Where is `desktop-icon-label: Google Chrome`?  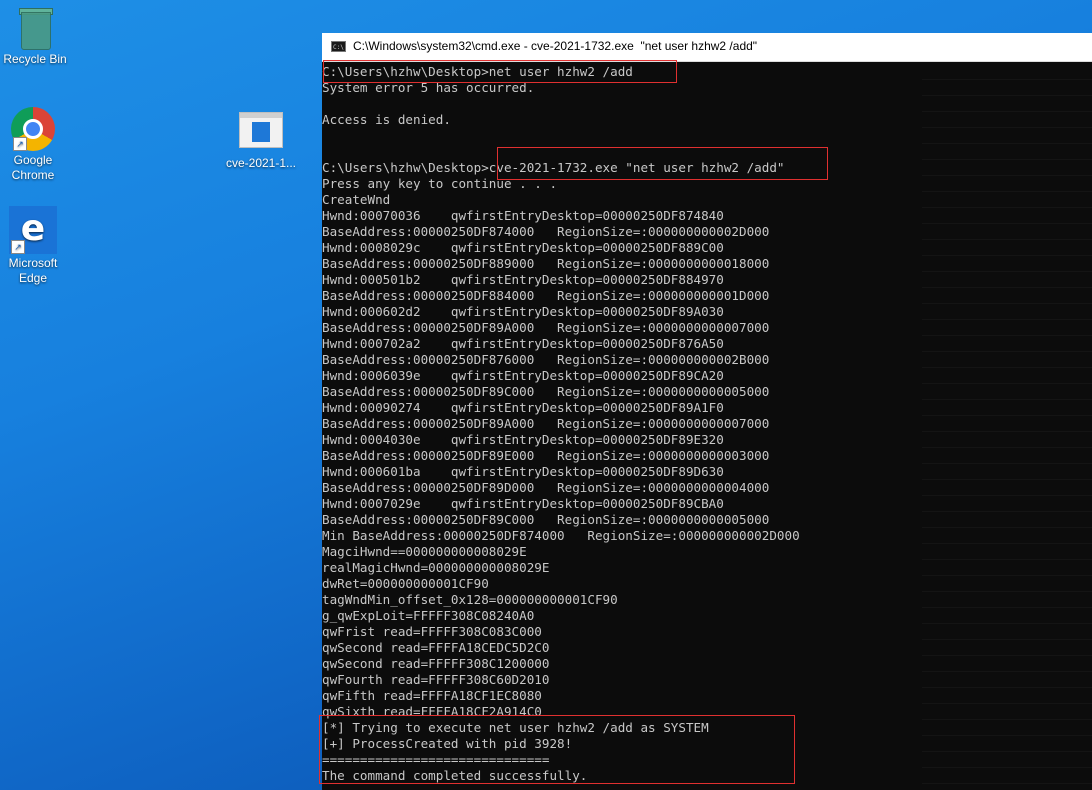 desktop-icon-label: Google Chrome is located at coordinates (33, 167).